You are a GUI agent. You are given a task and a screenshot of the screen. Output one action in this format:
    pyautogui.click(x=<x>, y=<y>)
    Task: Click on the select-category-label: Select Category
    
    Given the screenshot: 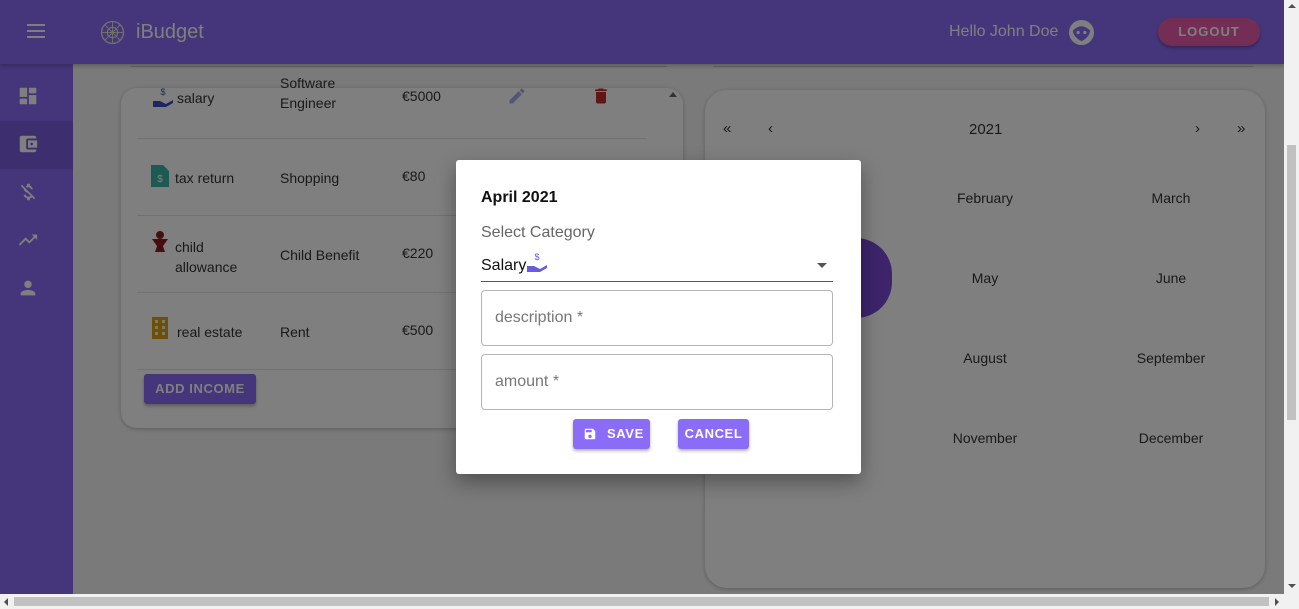 What is the action you would take?
    pyautogui.click(x=538, y=232)
    